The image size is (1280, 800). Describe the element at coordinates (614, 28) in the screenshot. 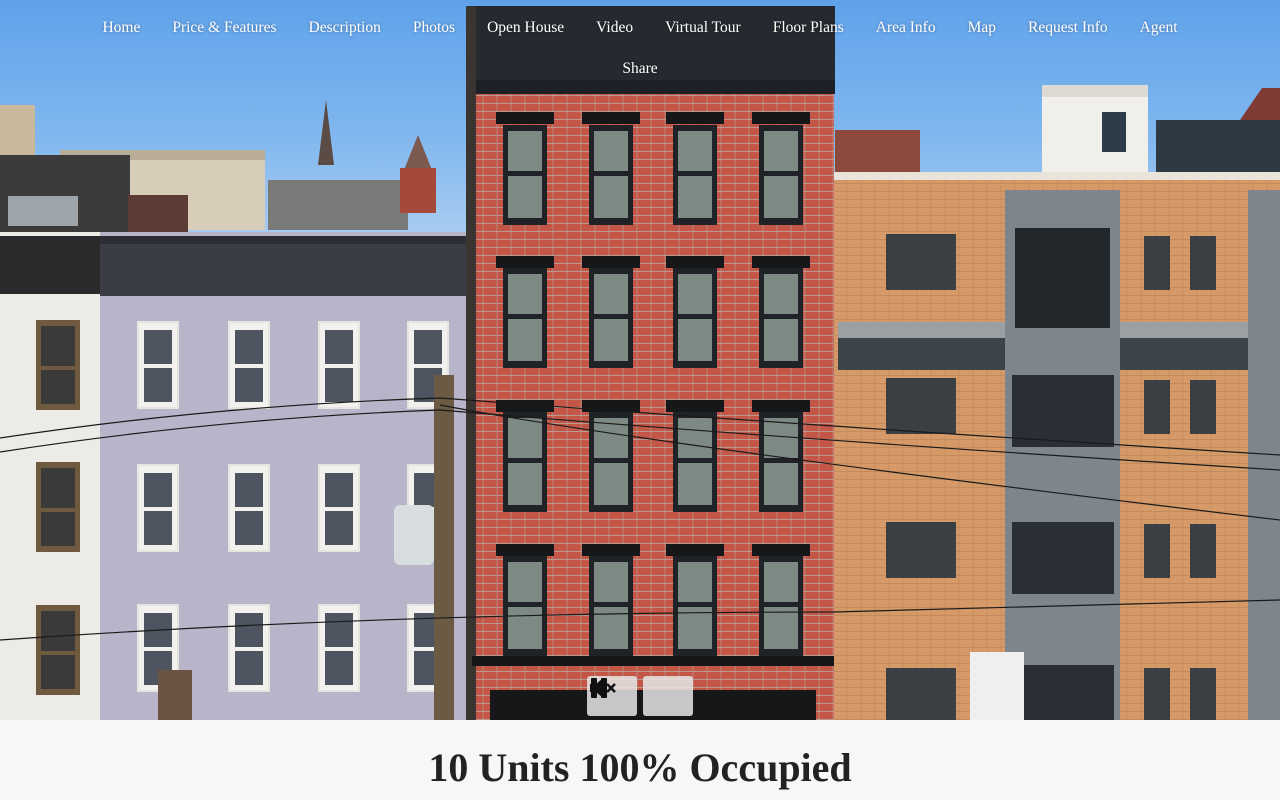

I see `nav-video-link: Video` at that location.